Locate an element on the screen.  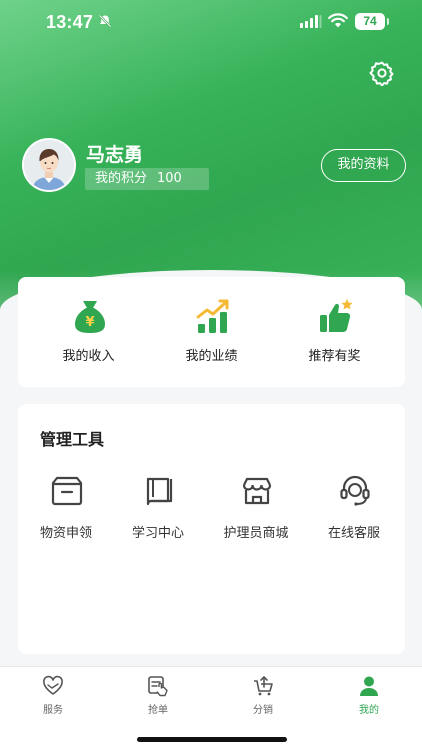
quick-action-income: ¥ 我的收入 is located at coordinates (88, 332).